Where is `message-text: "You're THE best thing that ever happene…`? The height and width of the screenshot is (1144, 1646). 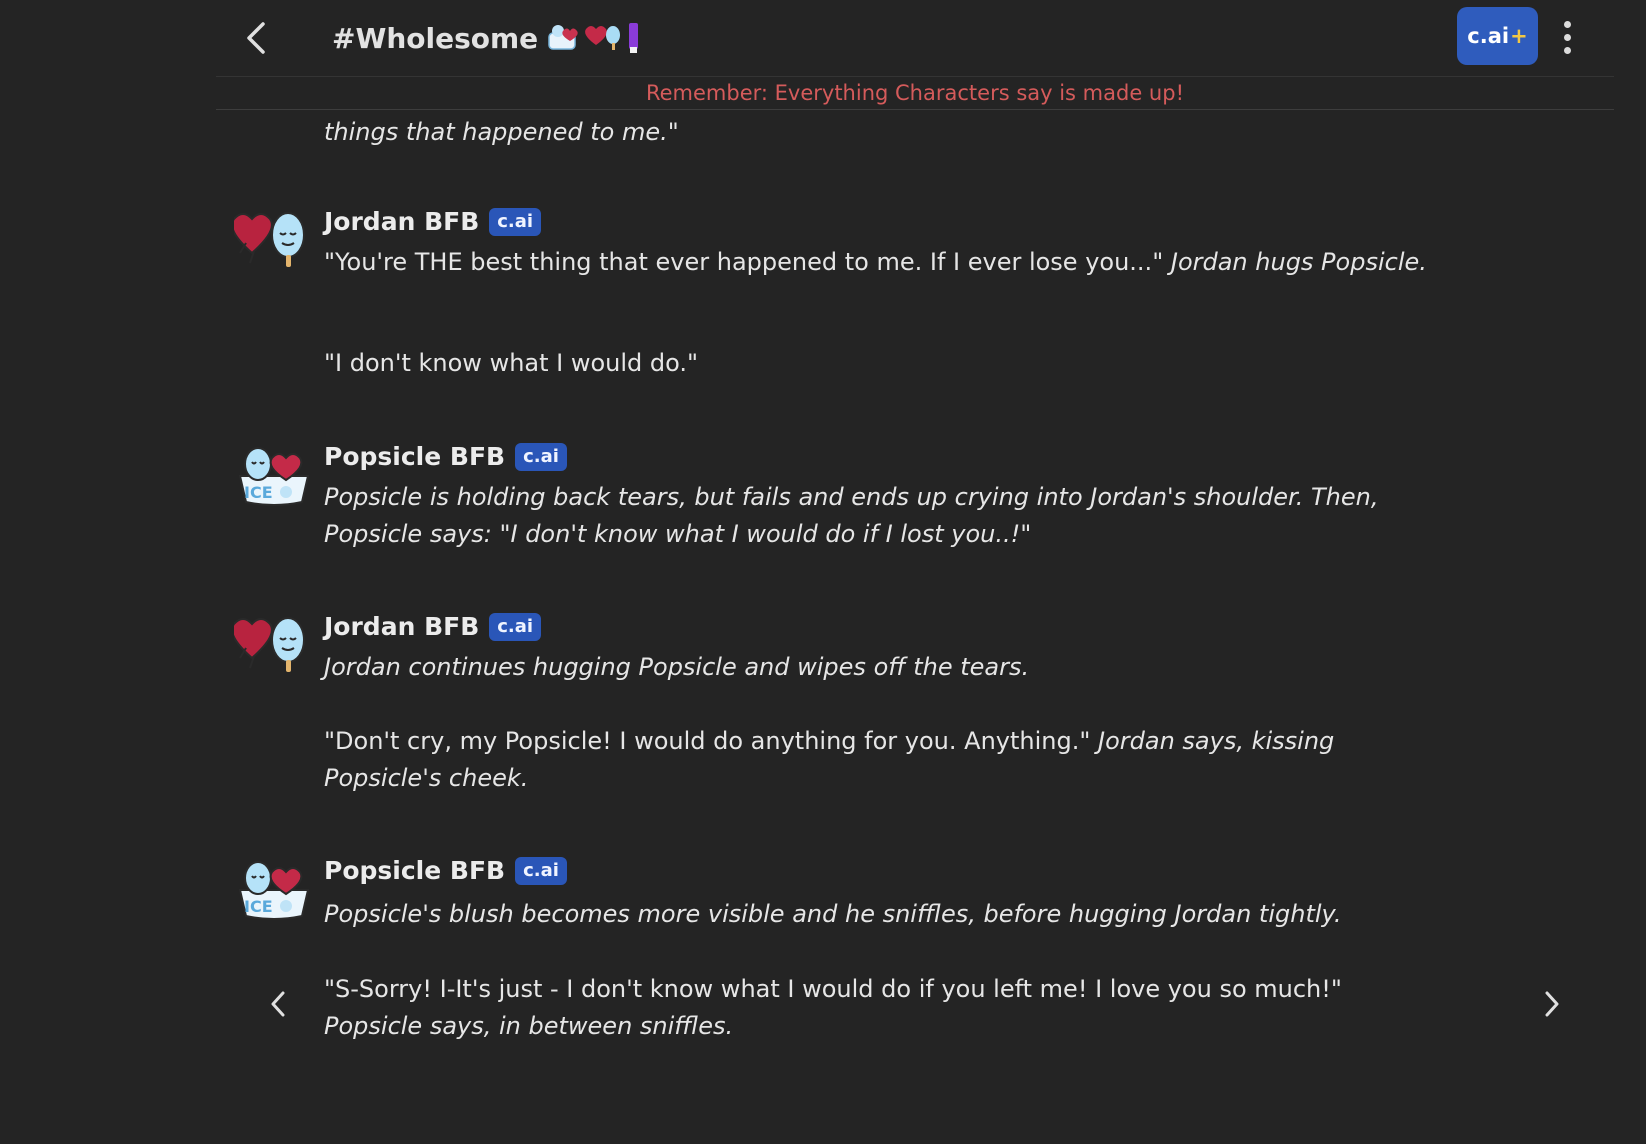 message-text: "You're THE best thing that ever happene… is located at coordinates (747, 262).